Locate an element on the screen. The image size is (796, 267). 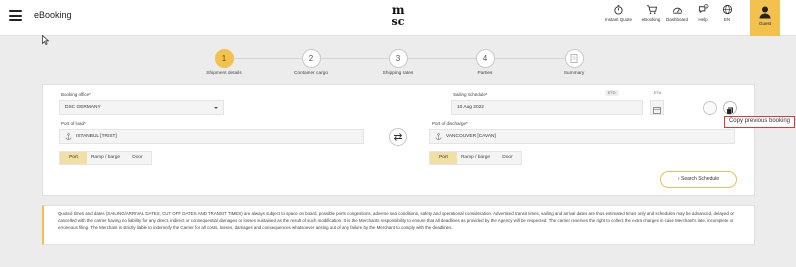
guest-user-button: Guest is located at coordinates (765, 18).